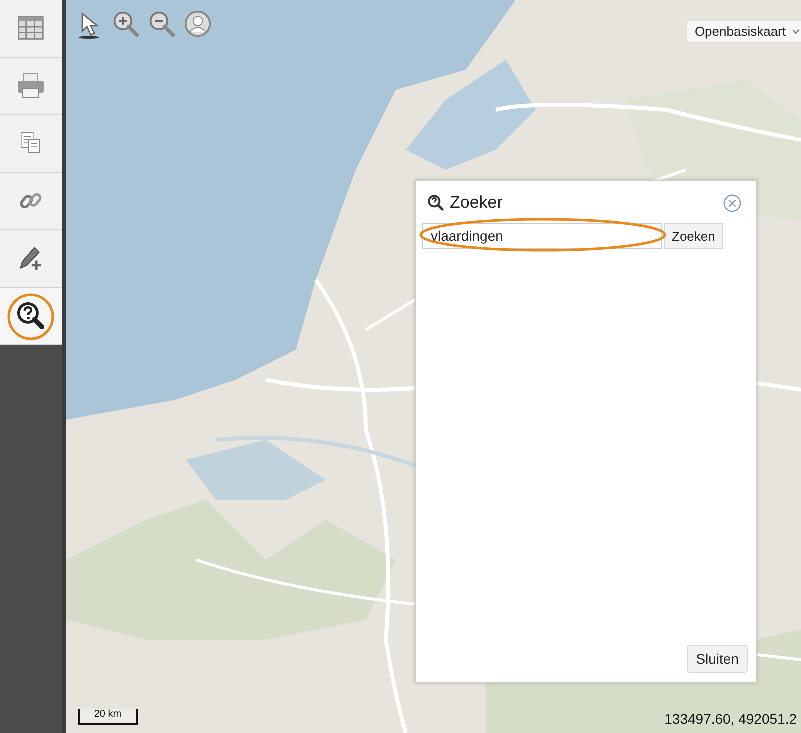 This screenshot has width=801, height=733. I want to click on link-button, so click(31, 201).